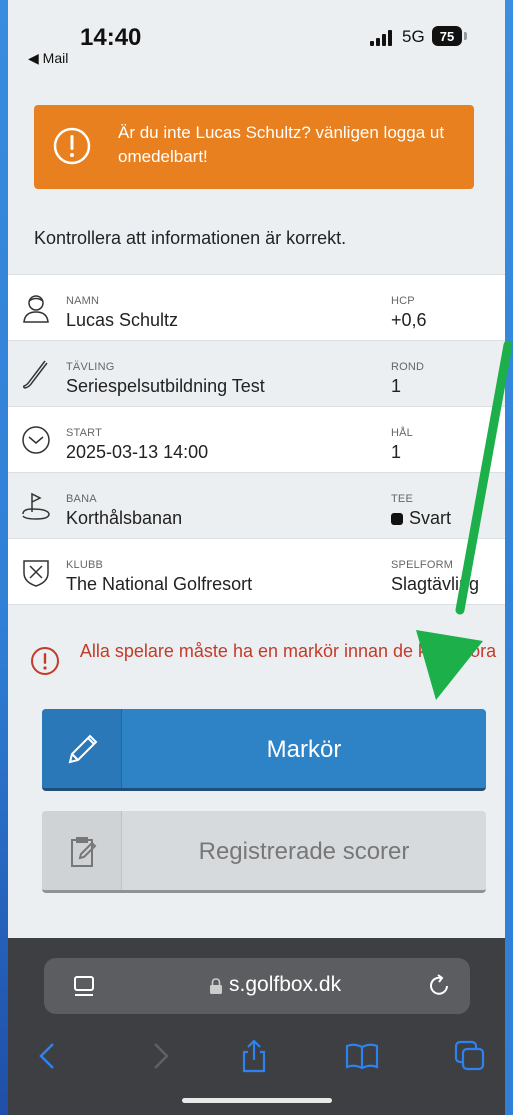 This screenshot has width=513, height=1115. Describe the element at coordinates (439, 985) in the screenshot. I see `reload-icon` at that location.